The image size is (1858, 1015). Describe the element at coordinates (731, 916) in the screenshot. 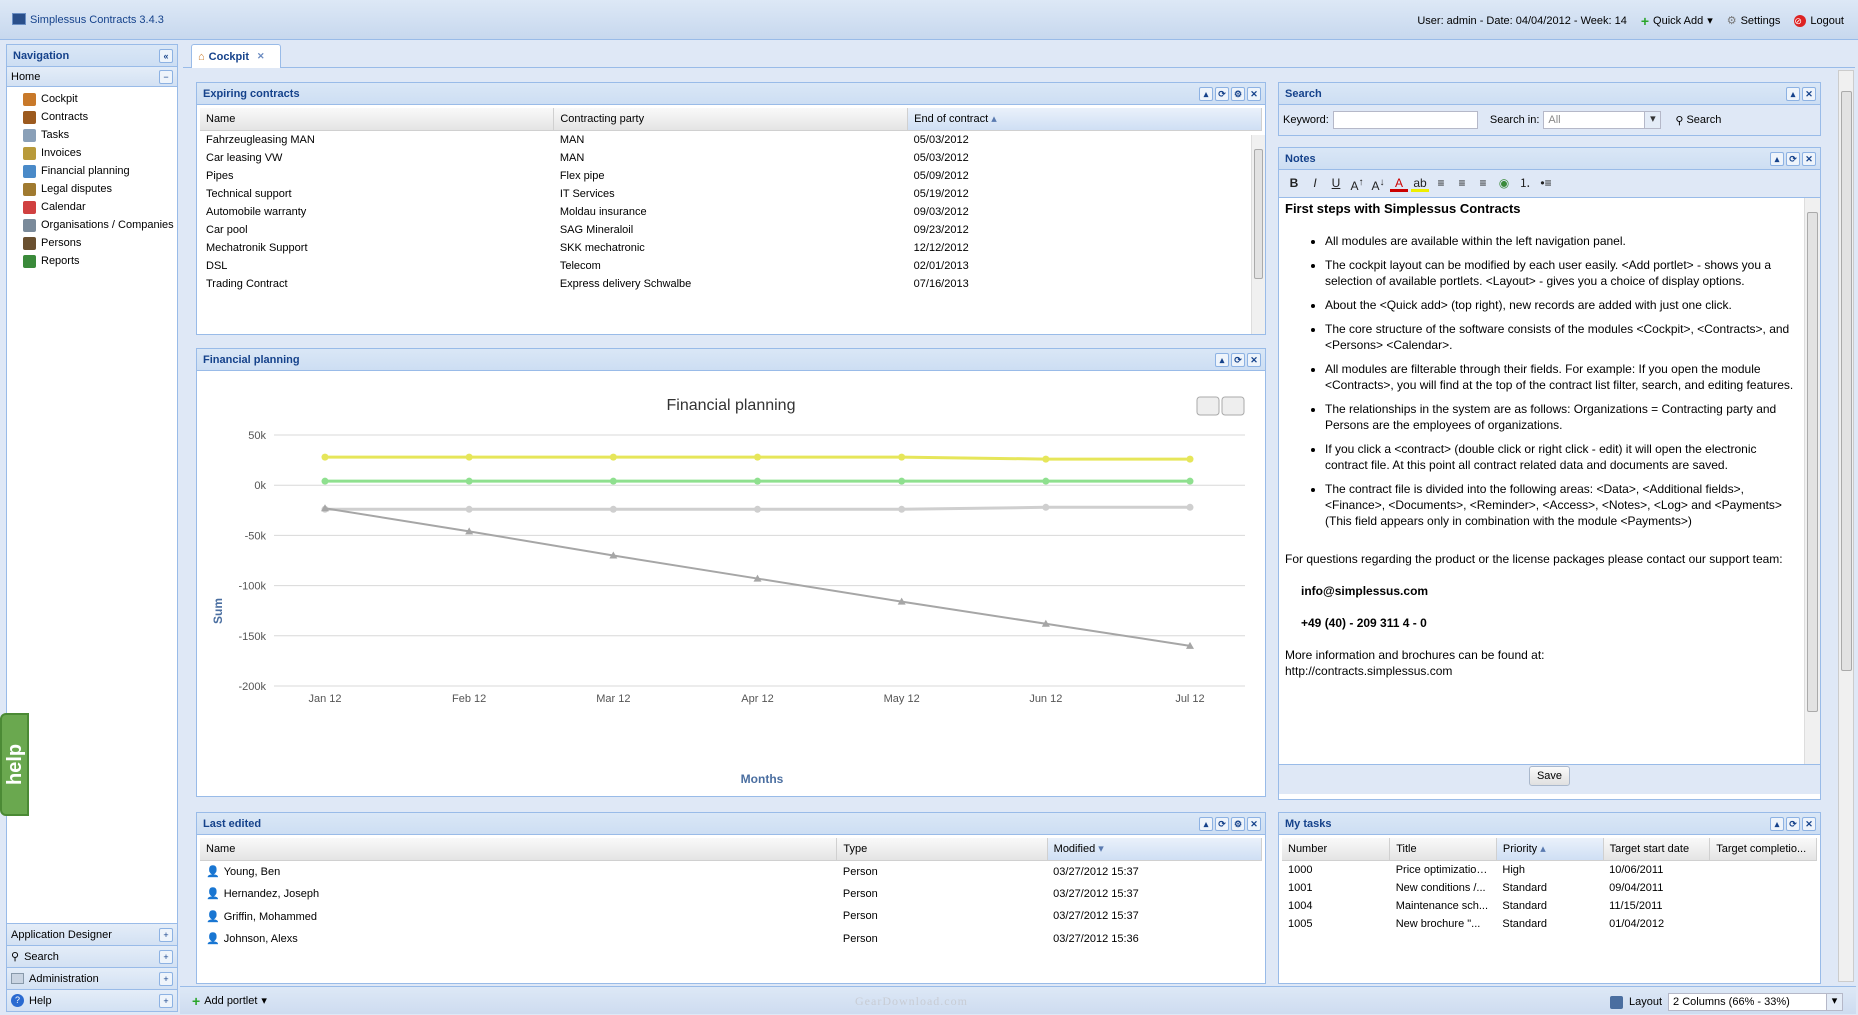

I see `table-row: 👤 Griffin, Mohammed Person 03/27/2012 15:37` at that location.